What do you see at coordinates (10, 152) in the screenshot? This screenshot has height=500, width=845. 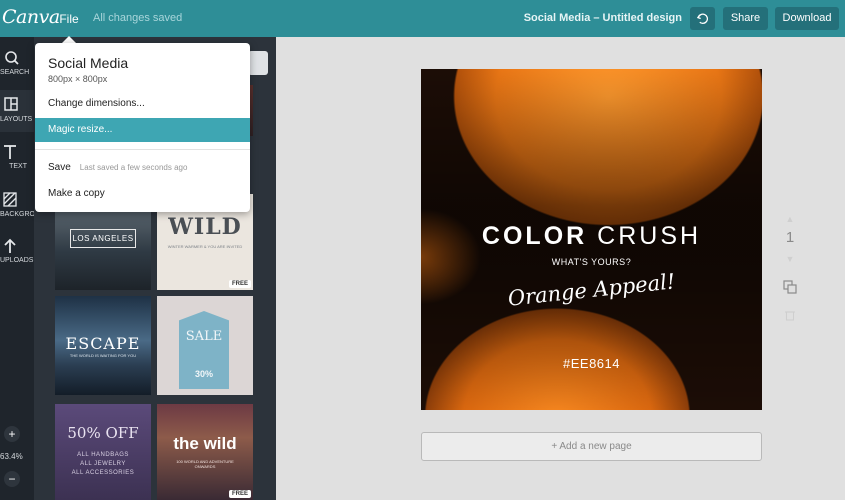 I see `text-icon` at bounding box center [10, 152].